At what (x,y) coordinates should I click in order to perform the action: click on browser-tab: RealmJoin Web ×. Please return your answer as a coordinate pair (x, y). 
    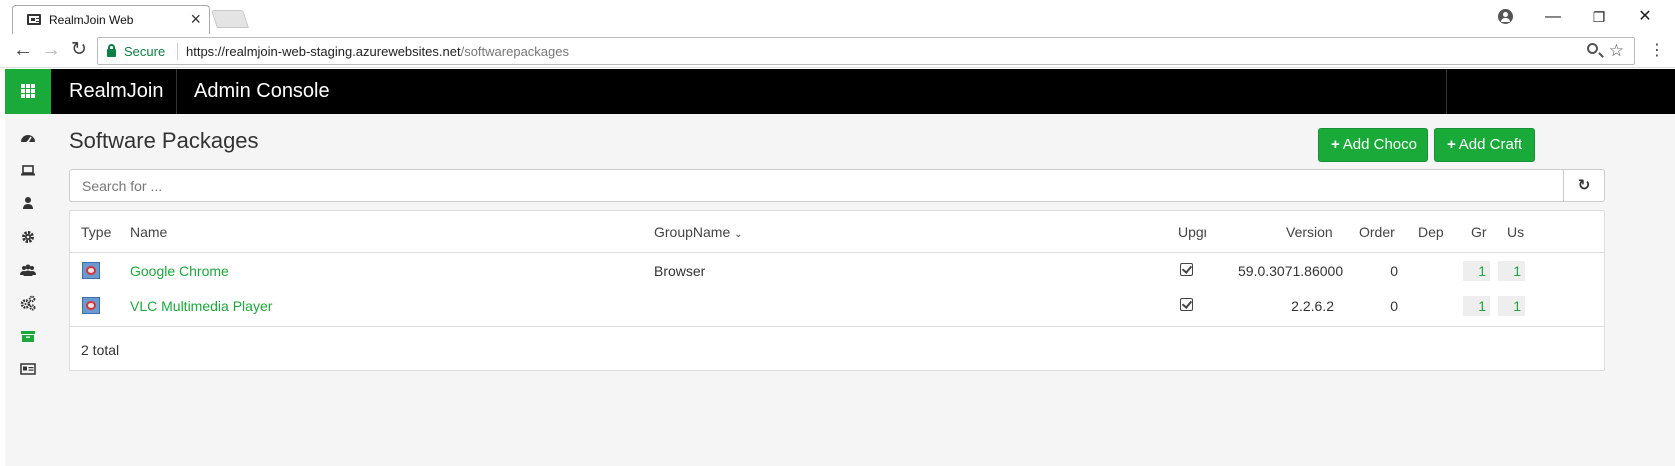
    Looking at the image, I should click on (111, 20).